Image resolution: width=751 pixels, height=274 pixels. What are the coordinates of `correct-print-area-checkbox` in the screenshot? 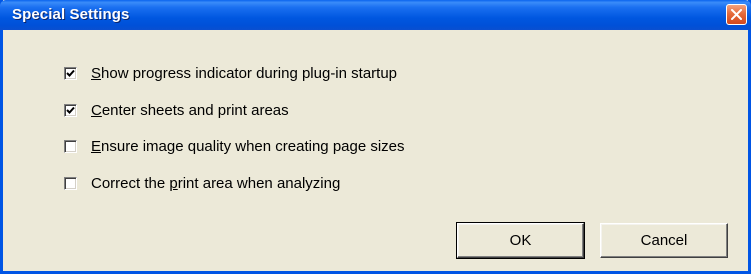 It's located at (70, 183).